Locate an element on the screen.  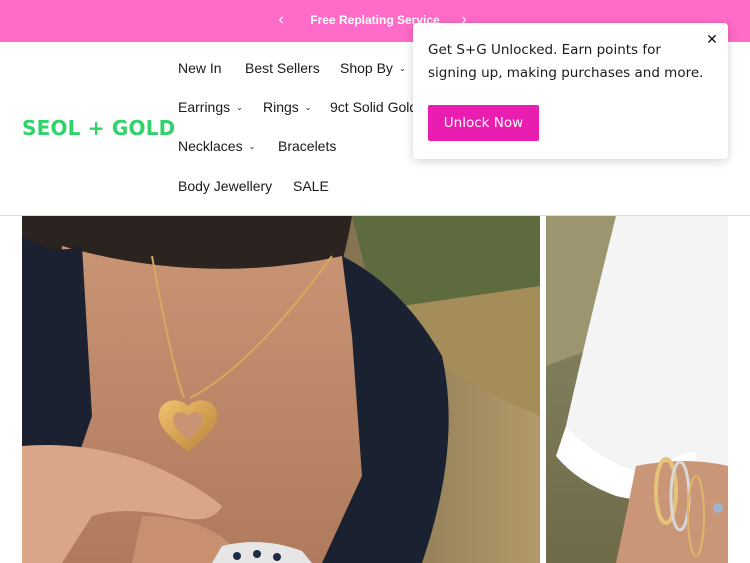
nav-sale: SALE is located at coordinates (311, 186).